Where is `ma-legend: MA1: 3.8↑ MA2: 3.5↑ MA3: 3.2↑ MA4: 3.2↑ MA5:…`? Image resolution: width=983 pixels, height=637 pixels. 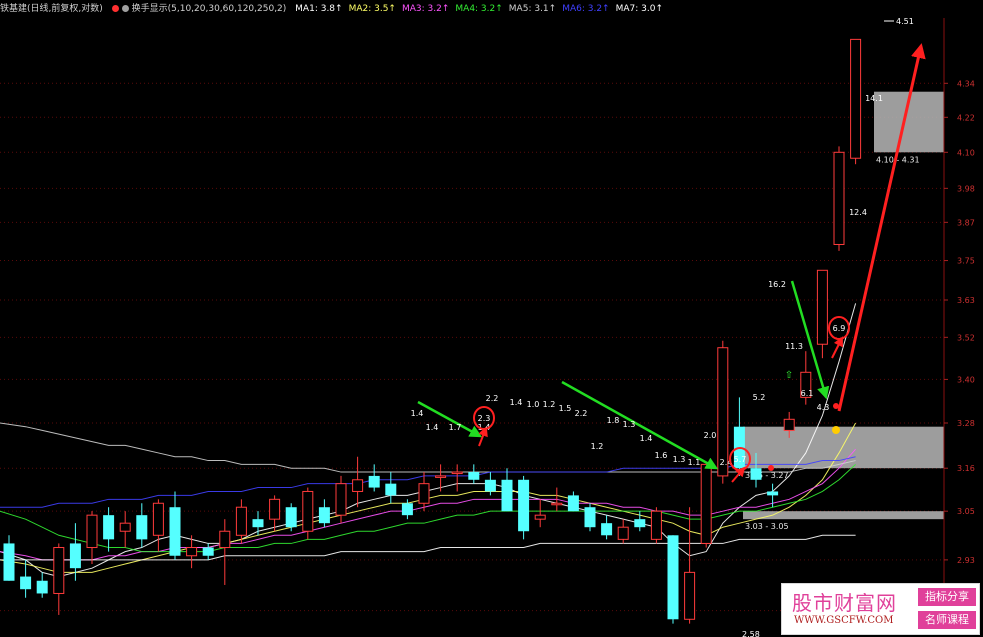
ma-legend: MA1: 3.8↑ MA2: 3.5↑ MA3: 3.2↑ MA4: 3.2↑ MA5:… is located at coordinates (482, 9).